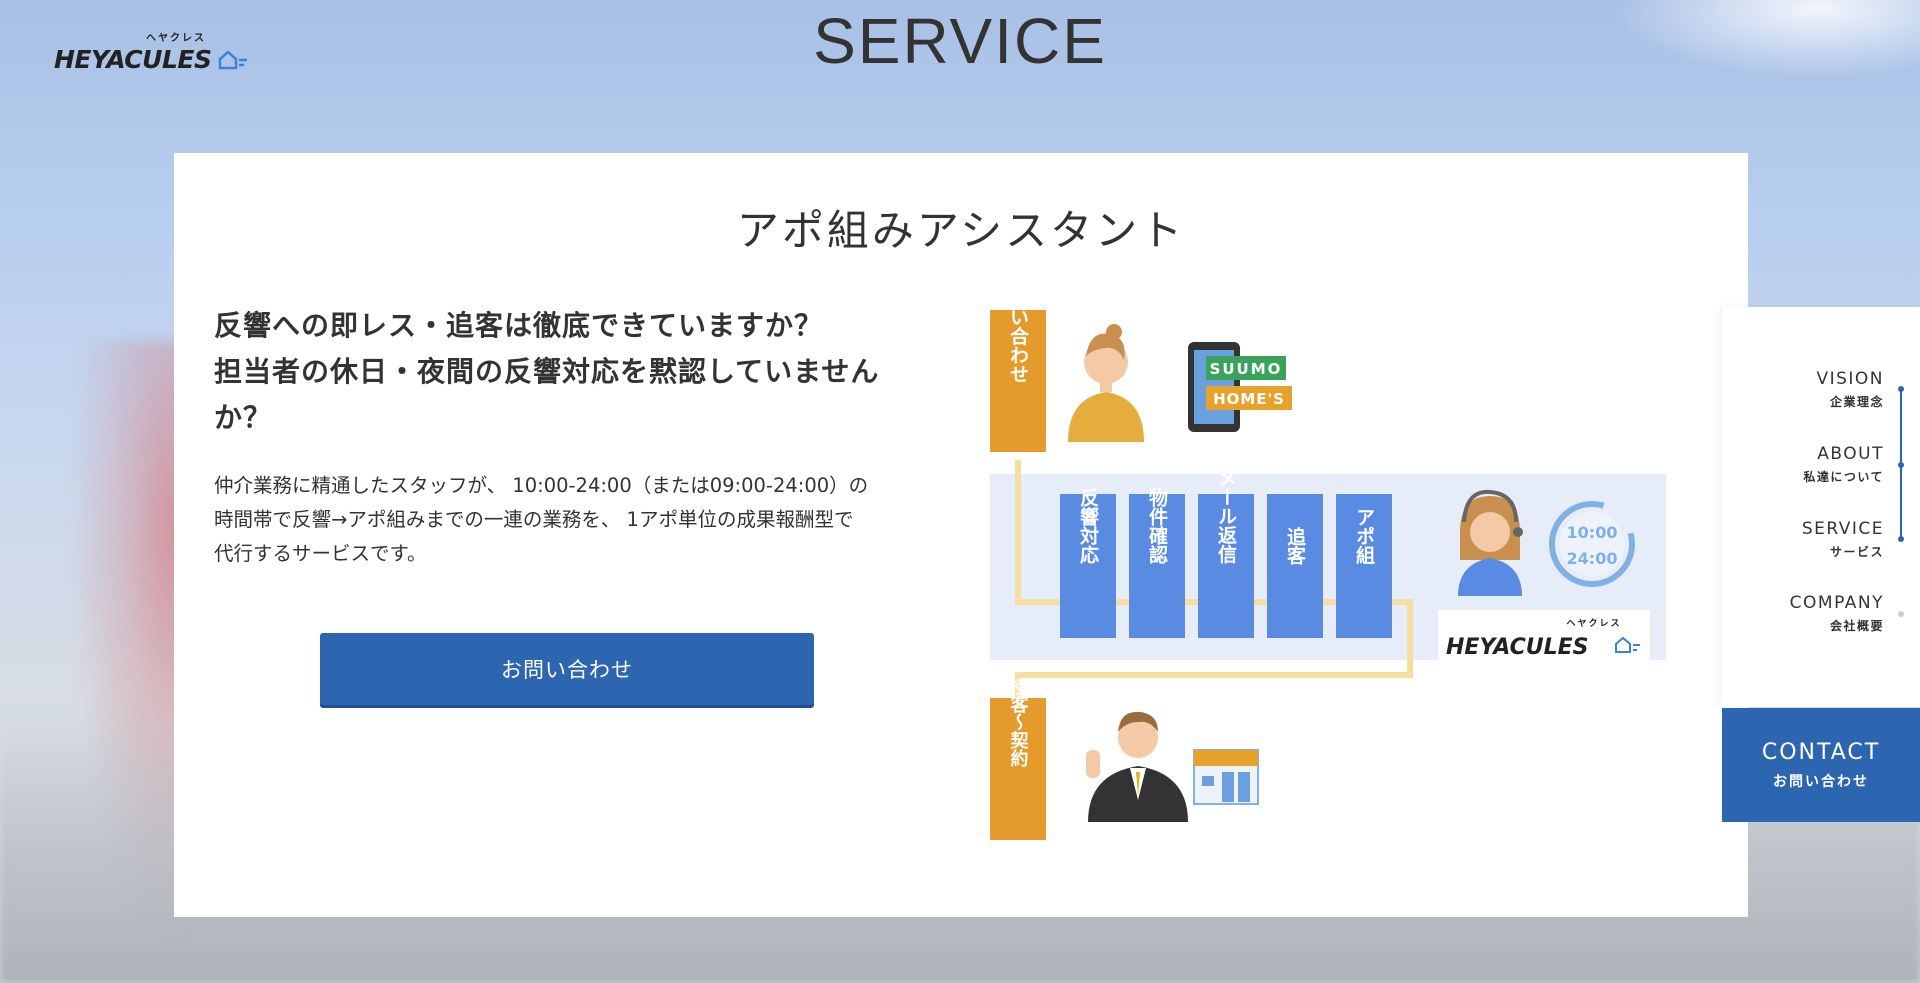  What do you see at coordinates (1592, 532) in the screenshot?
I see `clock-start-time: 10:00` at bounding box center [1592, 532].